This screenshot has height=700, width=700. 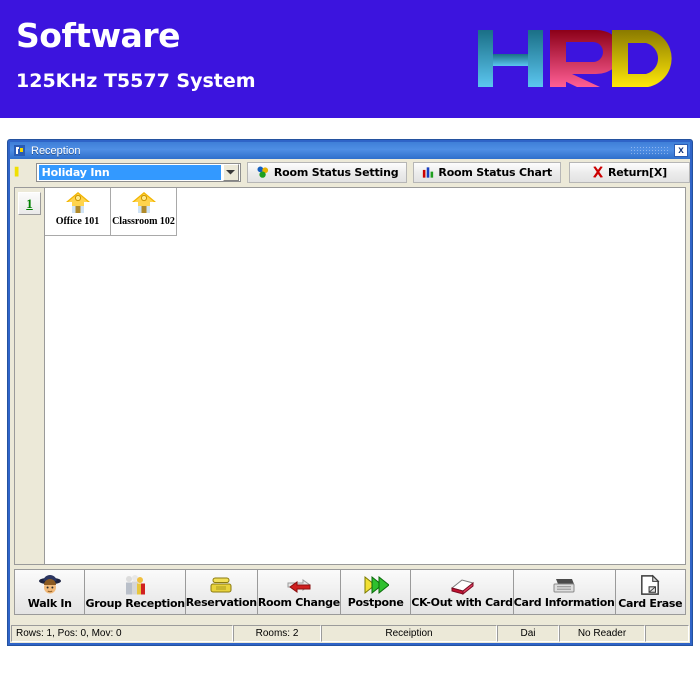 I want to click on room-status-chart-label: Room Status Chart, so click(x=495, y=172).